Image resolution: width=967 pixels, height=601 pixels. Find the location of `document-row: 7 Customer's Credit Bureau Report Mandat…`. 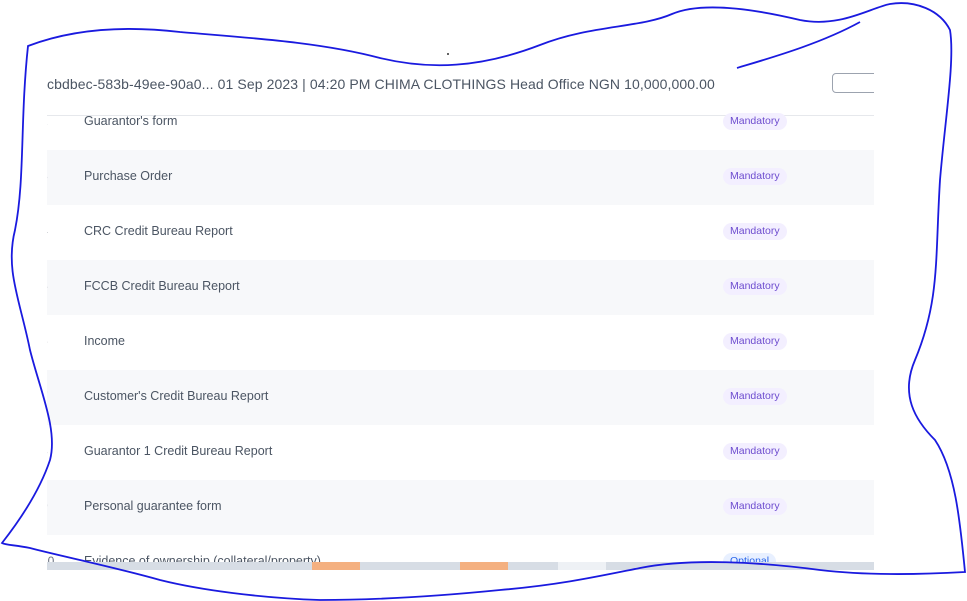

document-row: 7 Customer's Credit Bureau Report Mandat… is located at coordinates (460, 397).